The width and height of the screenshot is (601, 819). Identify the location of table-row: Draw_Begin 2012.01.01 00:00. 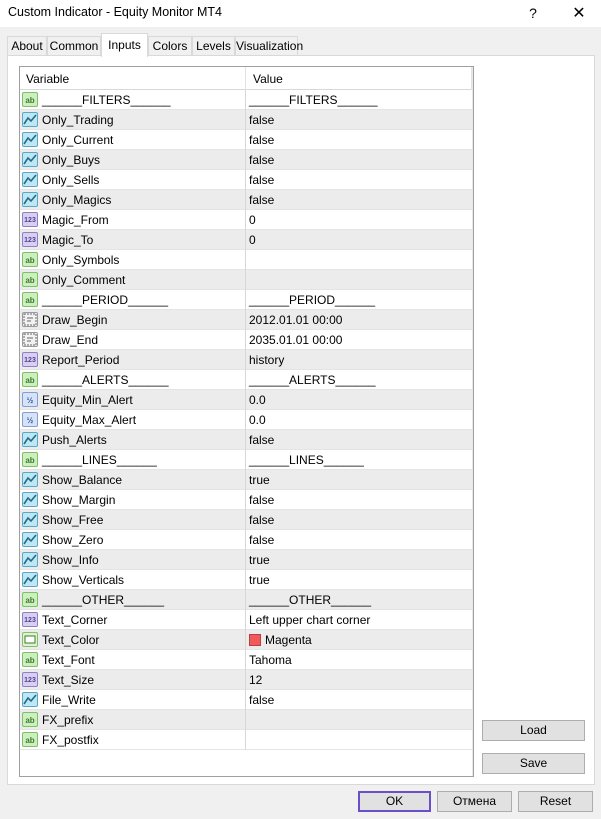
(246, 320).